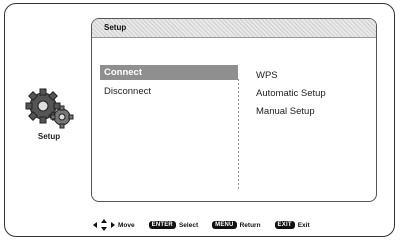 Image resolution: width=401 pixels, height=242 pixels. Describe the element at coordinates (303, 225) in the screenshot. I see `exit-label: Exit` at that location.